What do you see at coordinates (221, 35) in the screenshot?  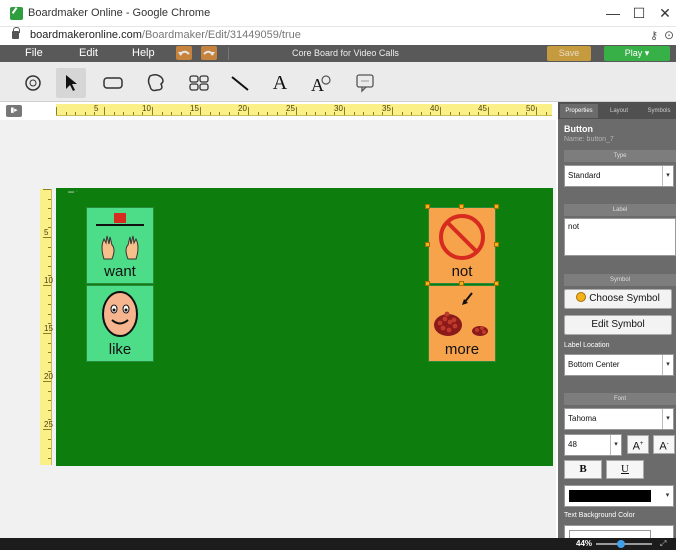 I see `url-path: /Boardmaker/Edit/31449059/true` at bounding box center [221, 35].